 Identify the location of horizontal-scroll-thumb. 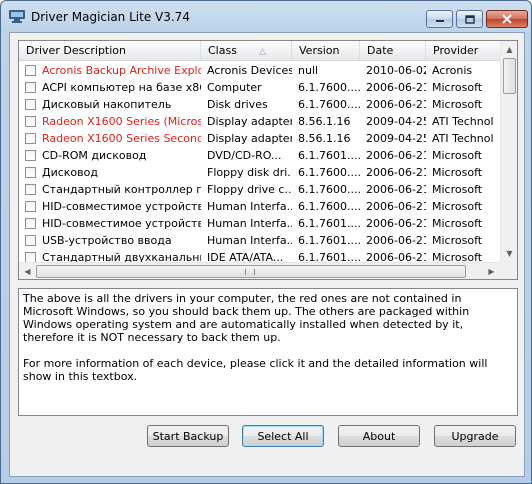
(251, 271).